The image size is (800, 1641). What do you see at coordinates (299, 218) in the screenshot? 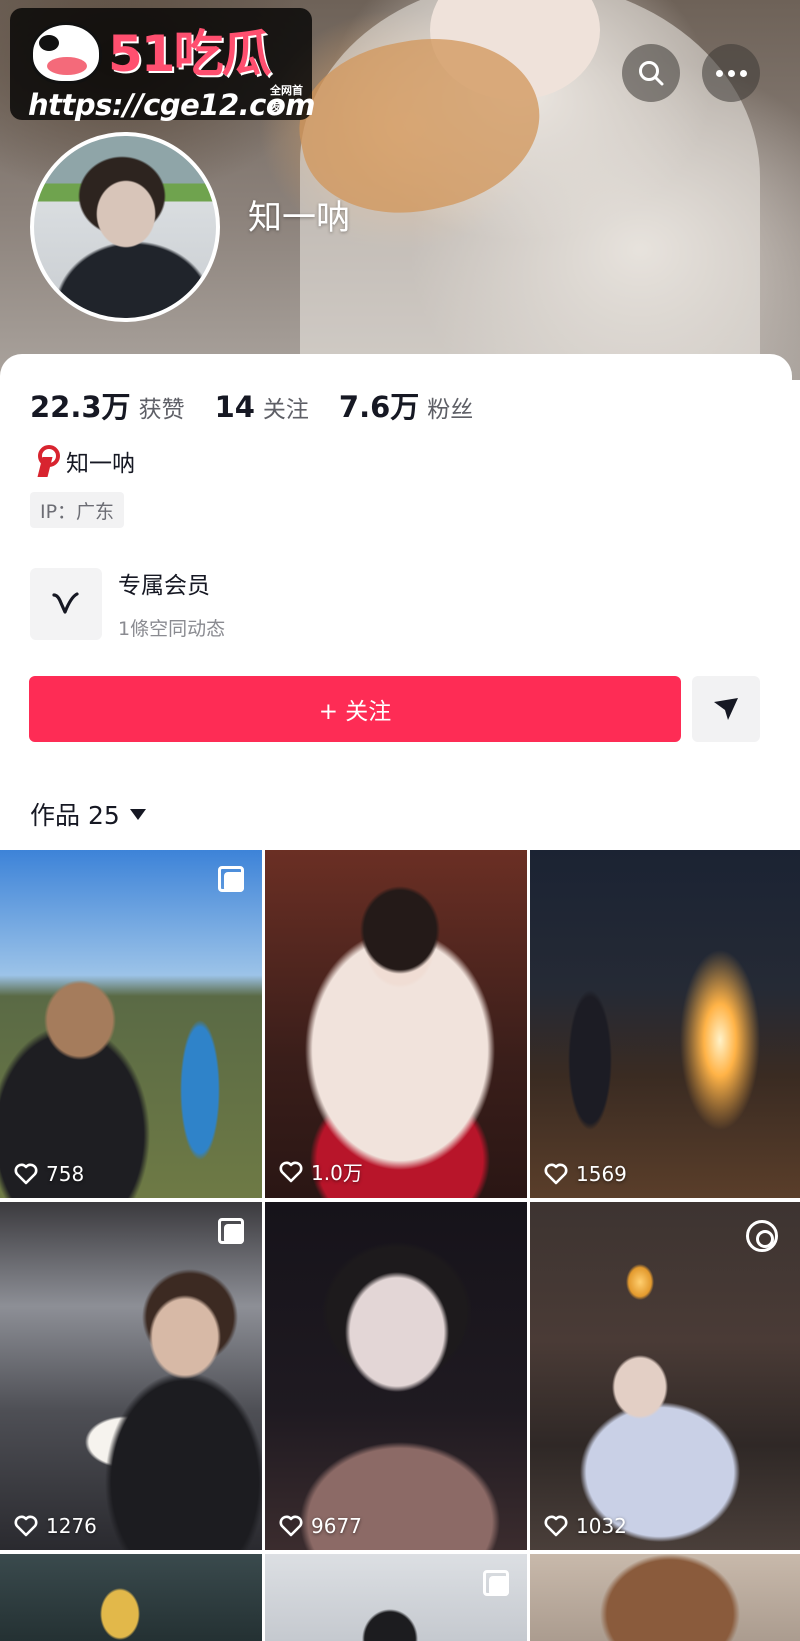
I see `profile-name: 知一呐` at bounding box center [299, 218].